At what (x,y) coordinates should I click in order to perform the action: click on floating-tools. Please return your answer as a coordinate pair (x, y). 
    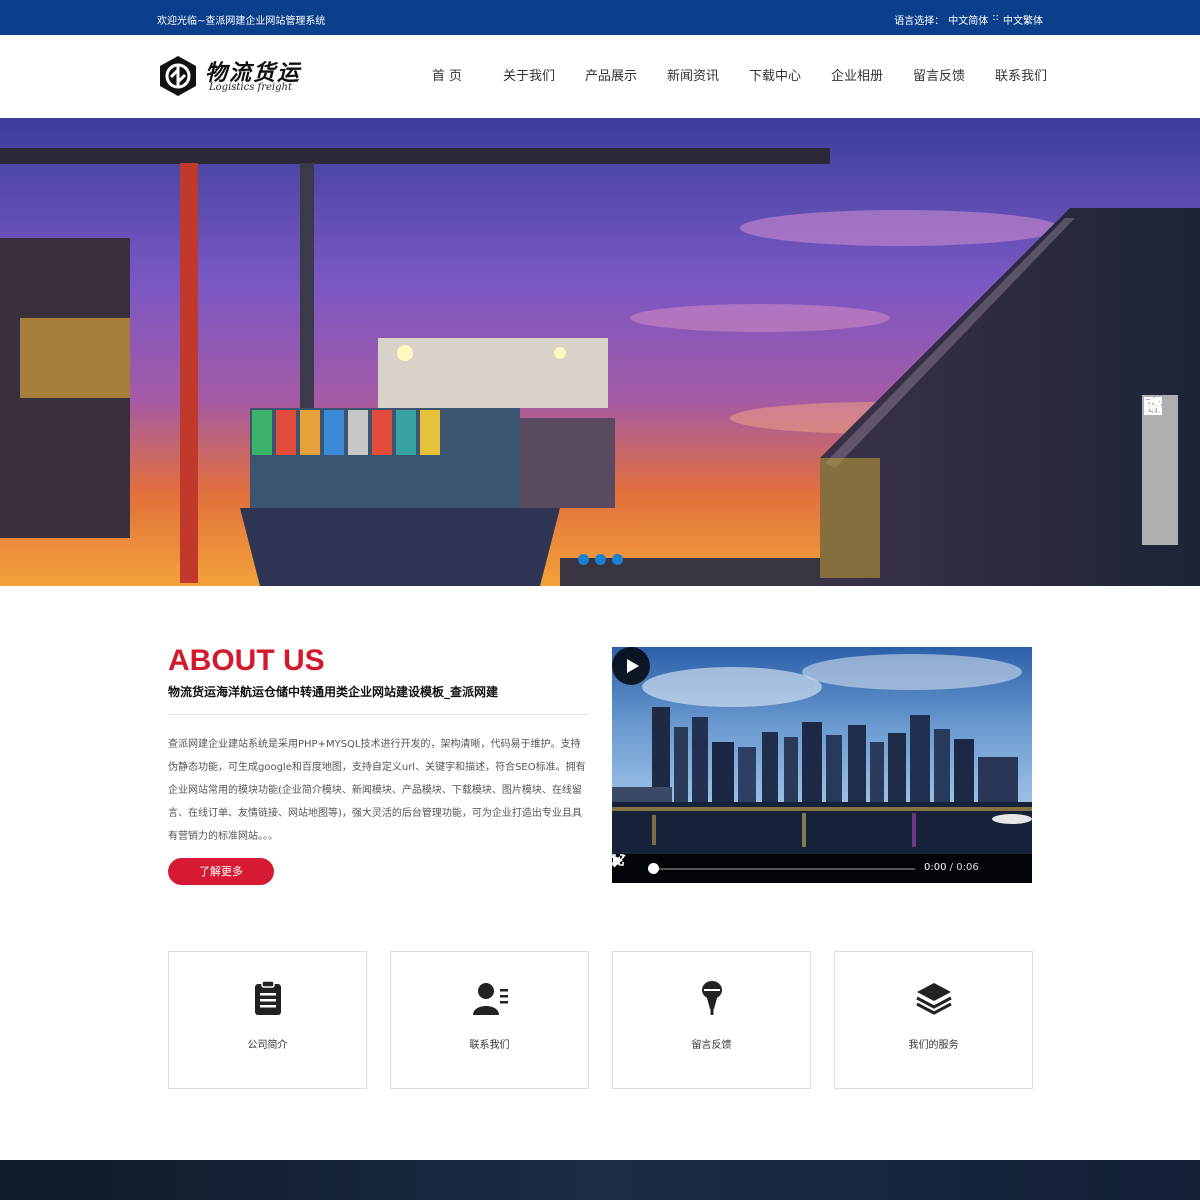
    Looking at the image, I should click on (1160, 470).